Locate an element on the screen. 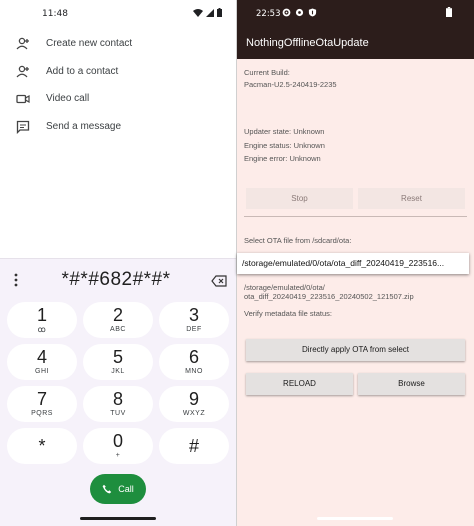 This screenshot has height=526, width=474. status-icons is located at coordinates (207, 12).